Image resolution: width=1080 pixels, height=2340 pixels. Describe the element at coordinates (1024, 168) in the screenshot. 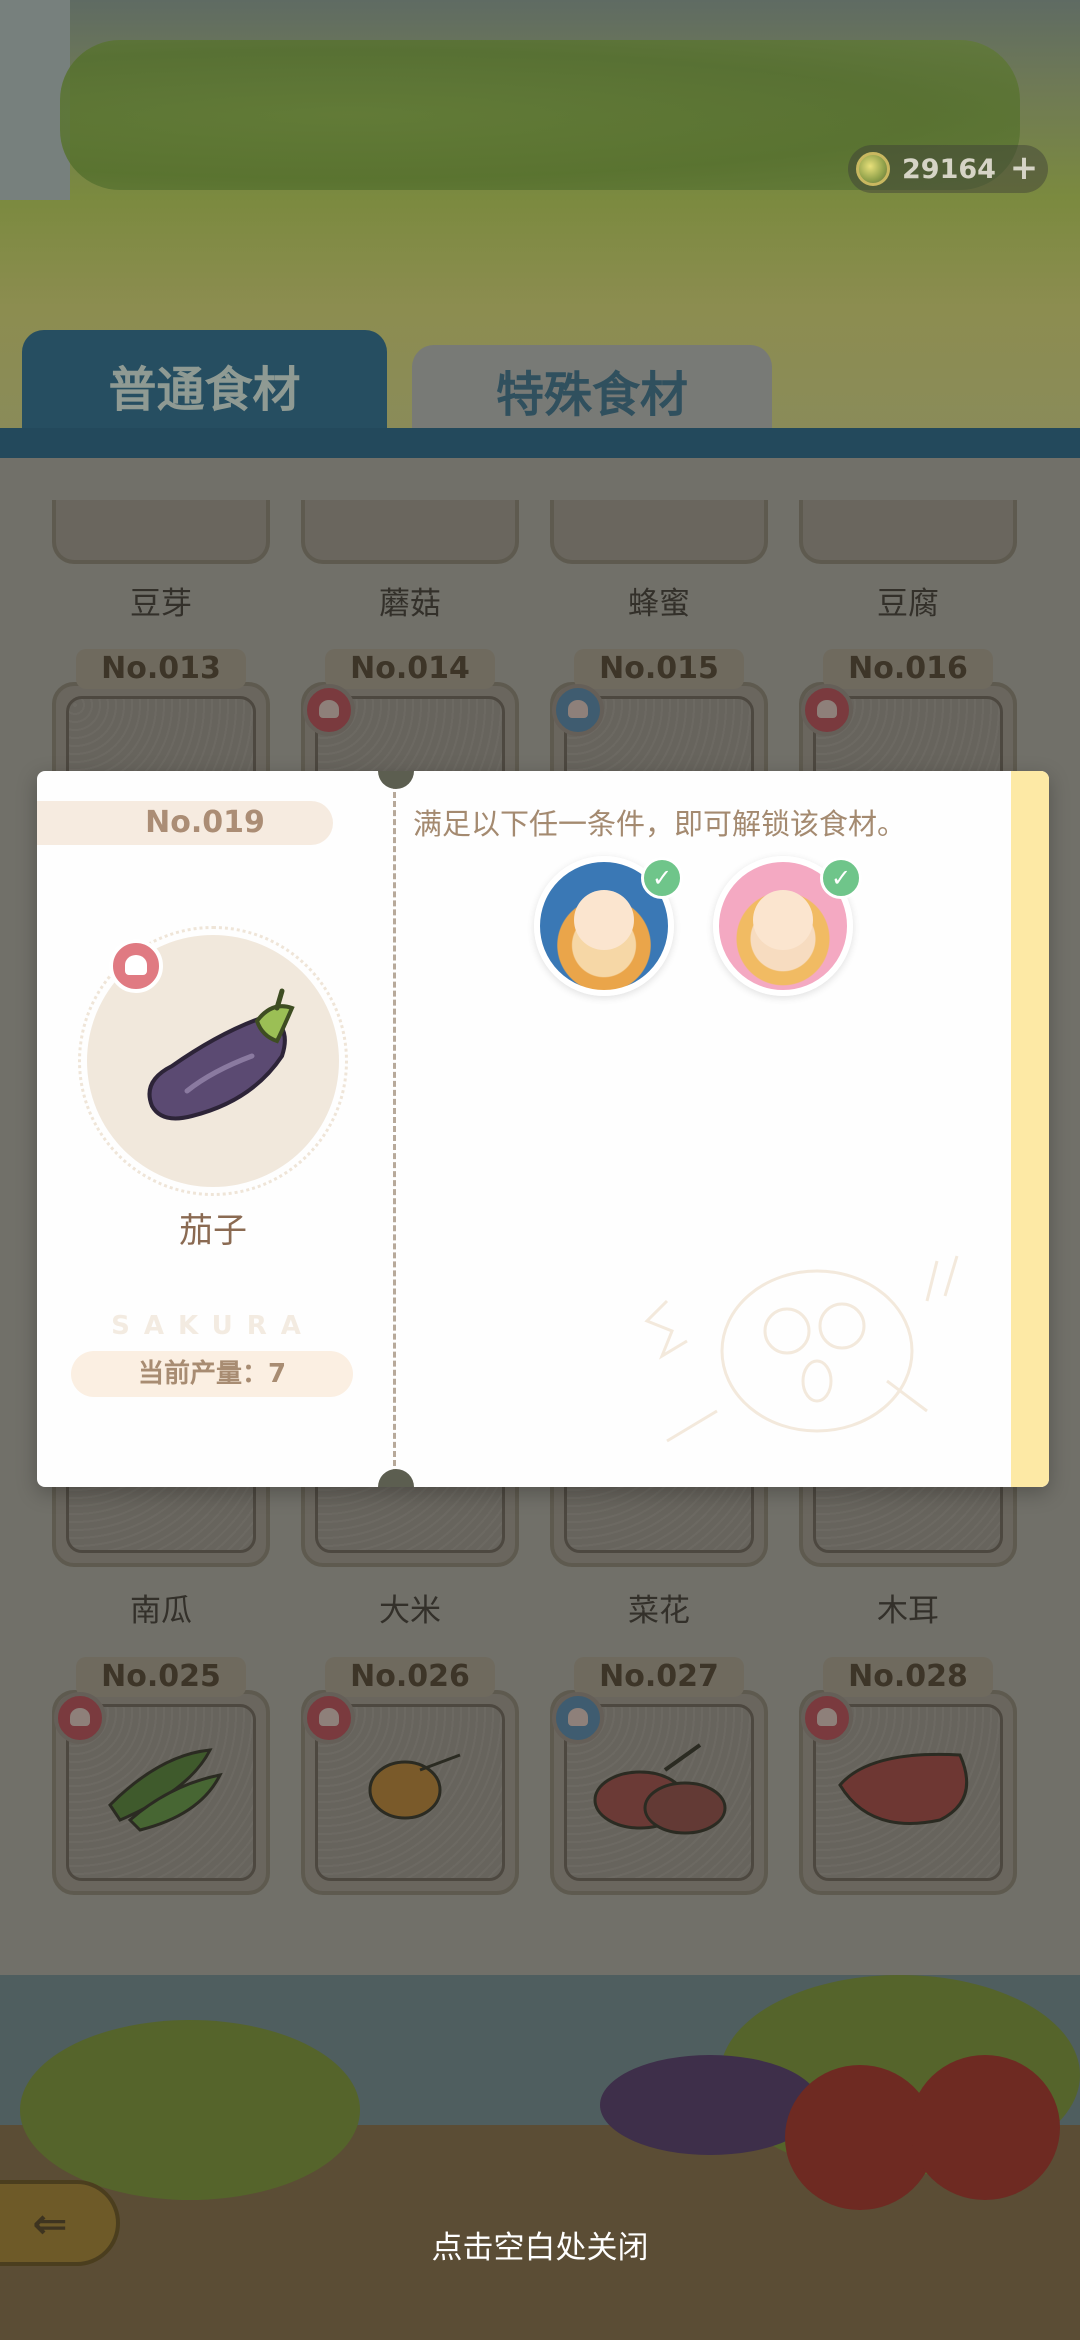

I see `add-coins-button: +` at that location.